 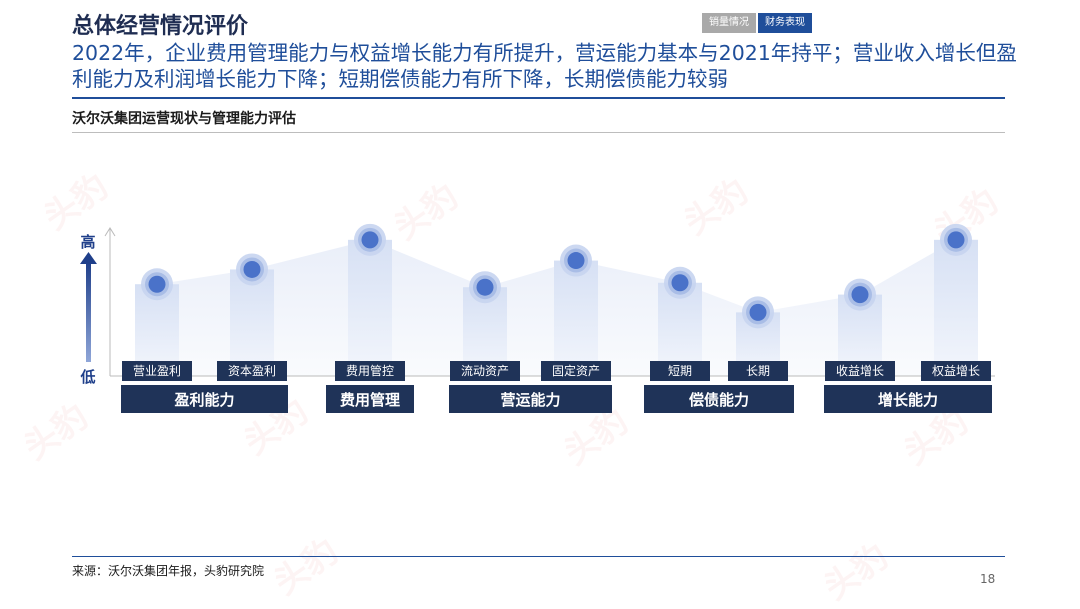 What do you see at coordinates (988, 579) in the screenshot?
I see `page-number: 18` at bounding box center [988, 579].